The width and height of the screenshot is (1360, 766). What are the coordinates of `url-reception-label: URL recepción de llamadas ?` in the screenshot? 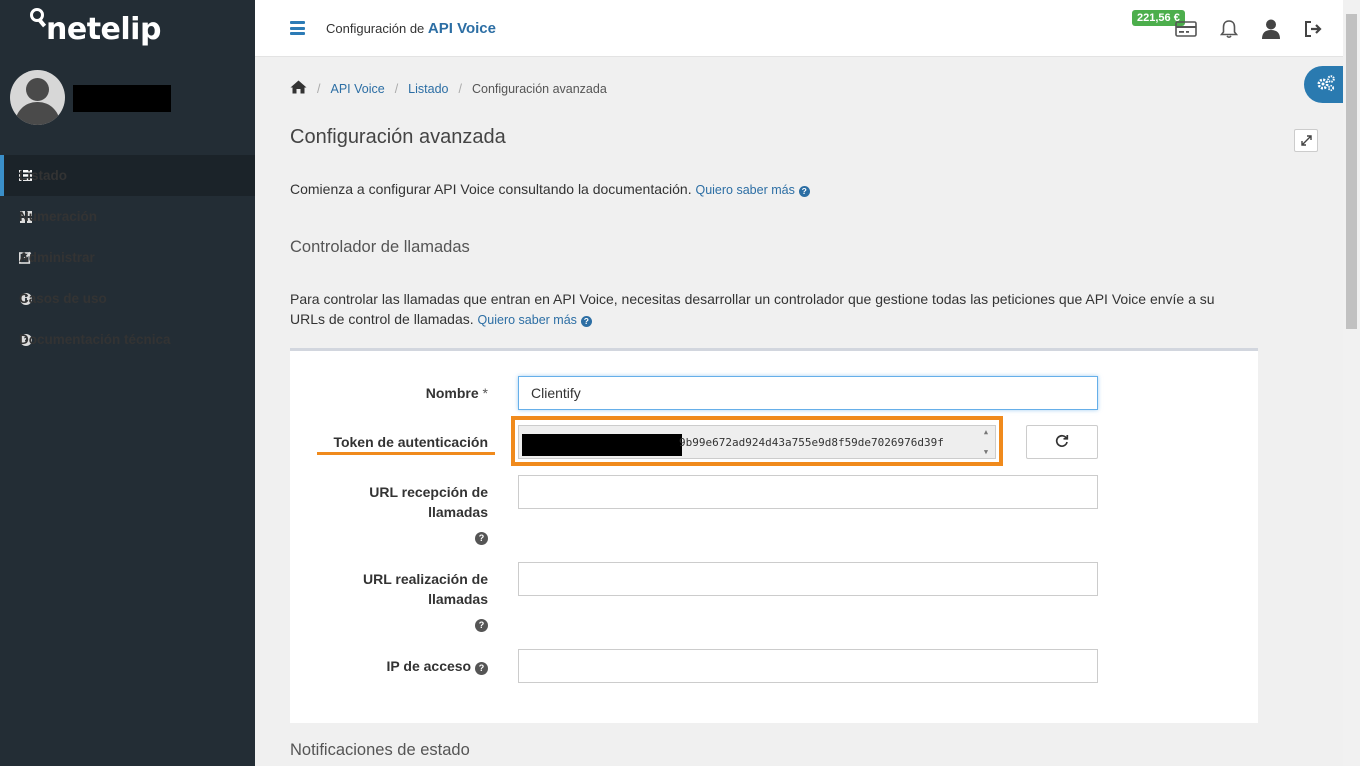 It's located at (428, 514).